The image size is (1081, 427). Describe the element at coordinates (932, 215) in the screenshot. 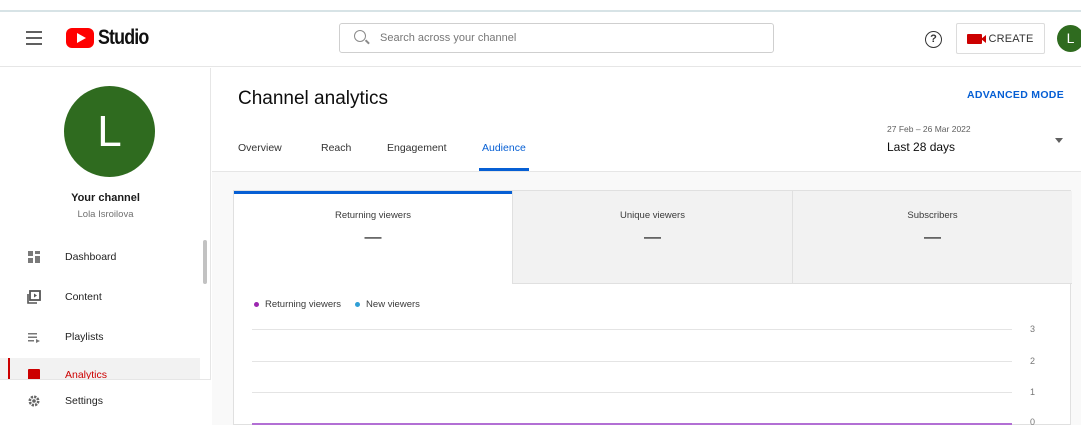

I see `metric-label: Subscribers` at that location.